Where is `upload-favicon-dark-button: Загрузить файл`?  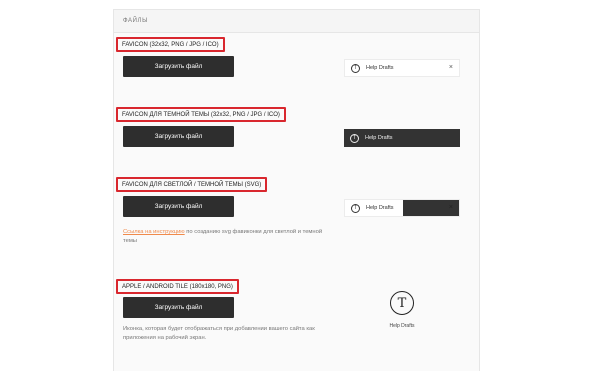 upload-favicon-dark-button: Загрузить файл is located at coordinates (178, 136).